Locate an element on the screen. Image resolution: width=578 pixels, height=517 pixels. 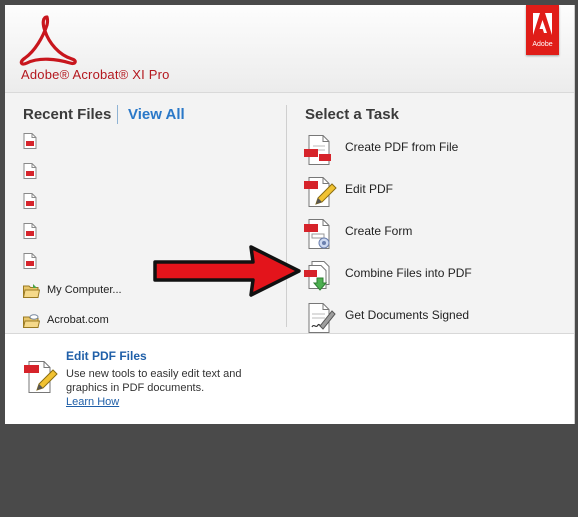
cloud-folder-icon is located at coordinates (31, 321).